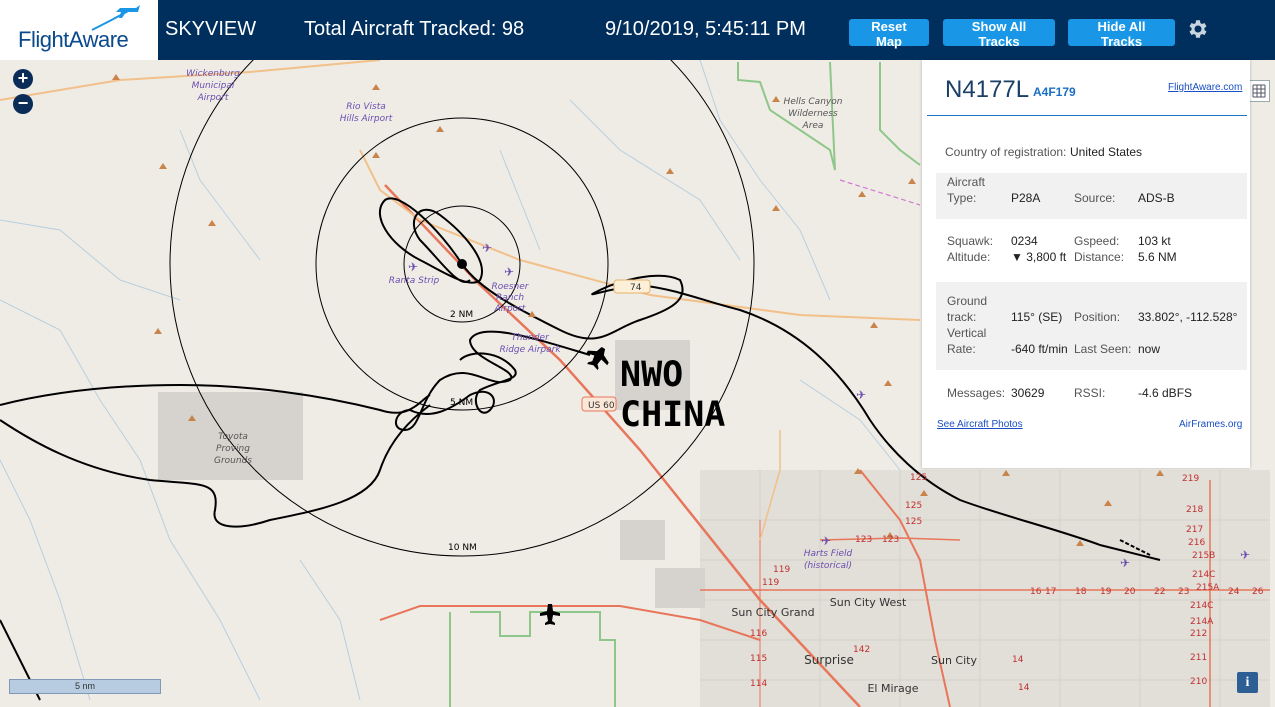 This screenshot has width=1275, height=707. I want to click on svg-text: Grounds, so click(233, 461).